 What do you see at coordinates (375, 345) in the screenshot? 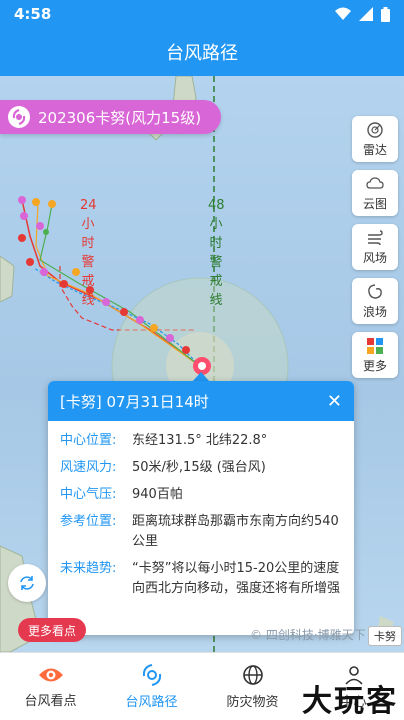
I see `more-icon` at bounding box center [375, 345].